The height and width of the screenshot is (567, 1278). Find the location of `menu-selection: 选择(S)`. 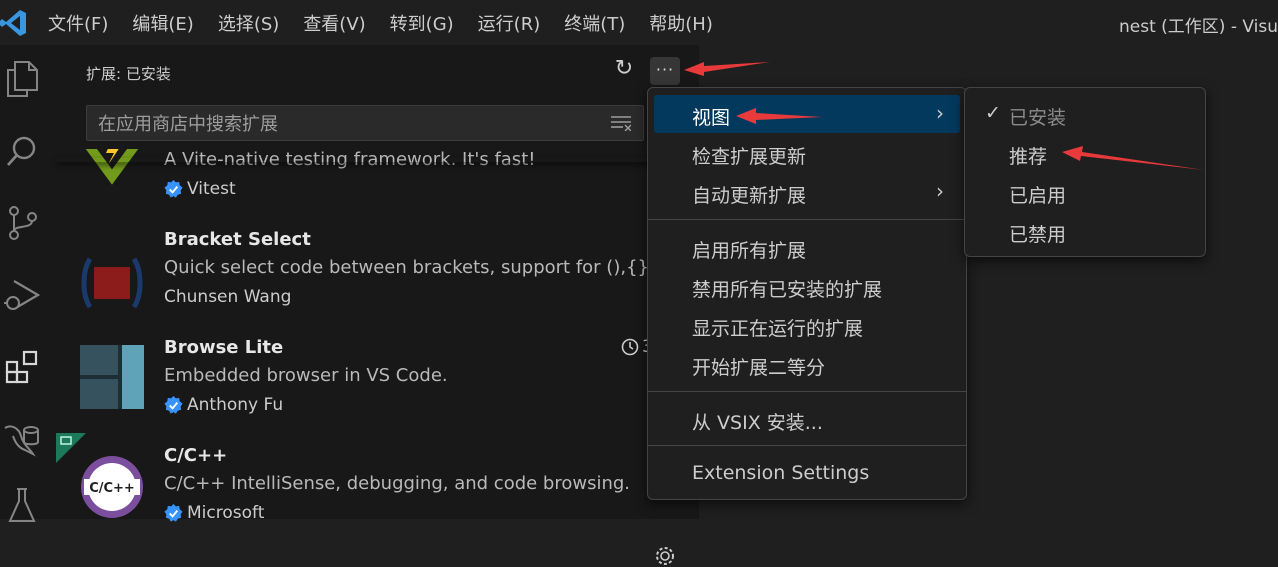

menu-selection: 选择(S) is located at coordinates (248, 23).